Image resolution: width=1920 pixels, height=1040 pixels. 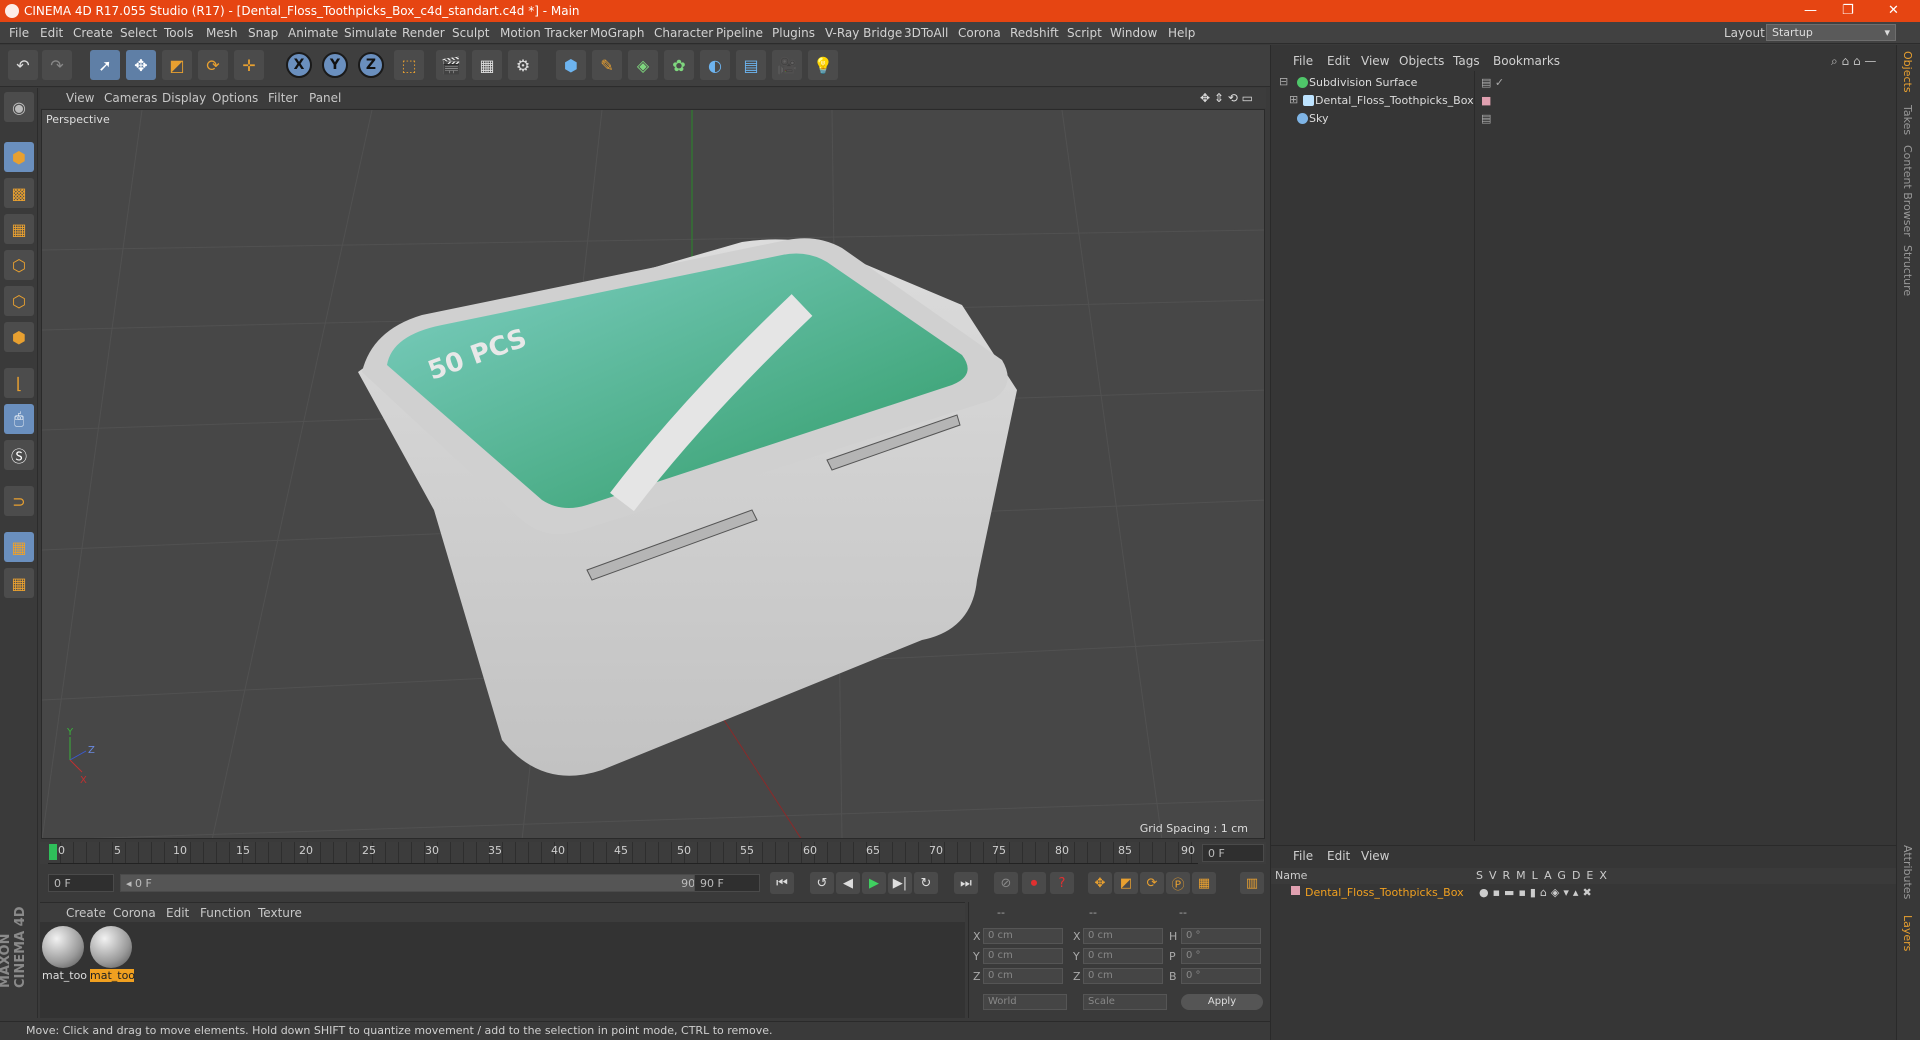 What do you see at coordinates (544, 33) in the screenshot?
I see `menu-motion-tracker: Motion Tracker` at bounding box center [544, 33].